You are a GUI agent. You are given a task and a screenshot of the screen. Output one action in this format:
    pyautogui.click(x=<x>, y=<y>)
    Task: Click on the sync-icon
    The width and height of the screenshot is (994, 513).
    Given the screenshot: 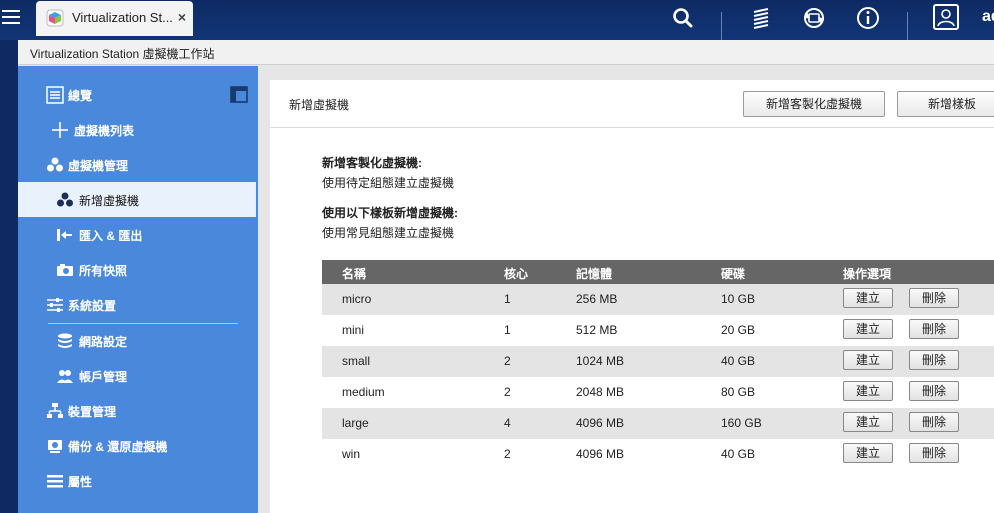 What is the action you would take?
    pyautogui.click(x=814, y=18)
    